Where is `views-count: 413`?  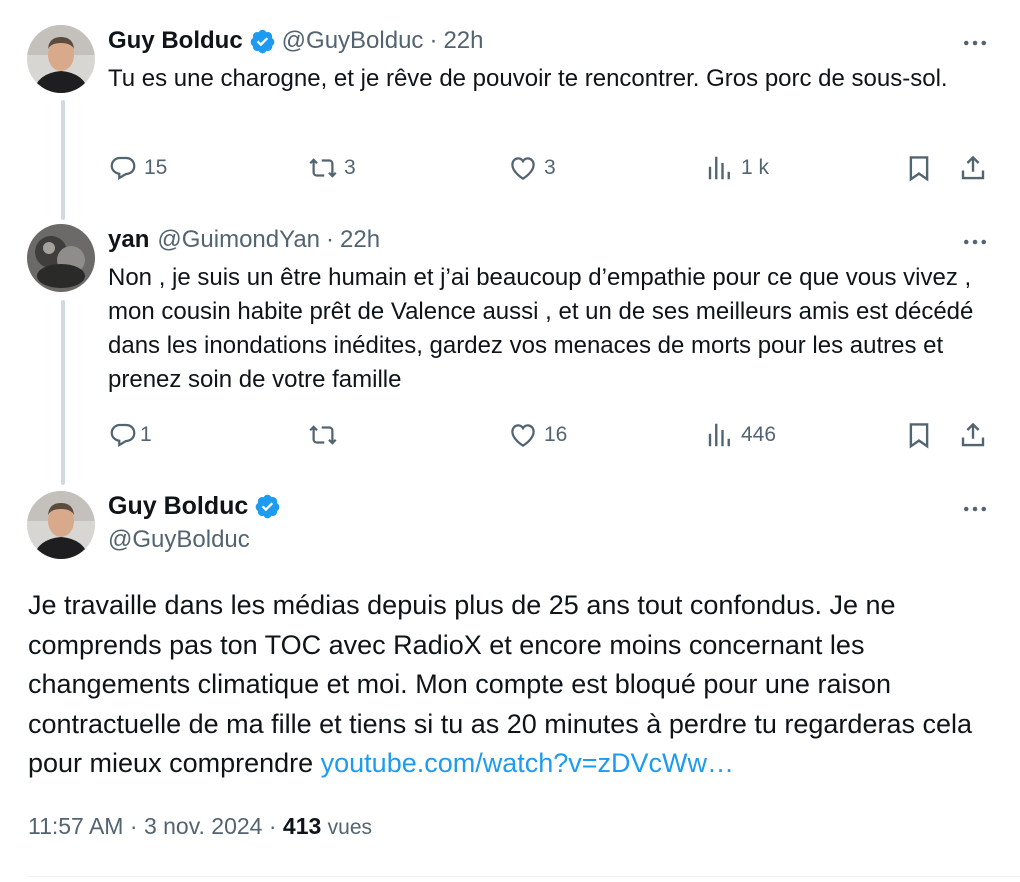 views-count: 413 is located at coordinates (302, 826).